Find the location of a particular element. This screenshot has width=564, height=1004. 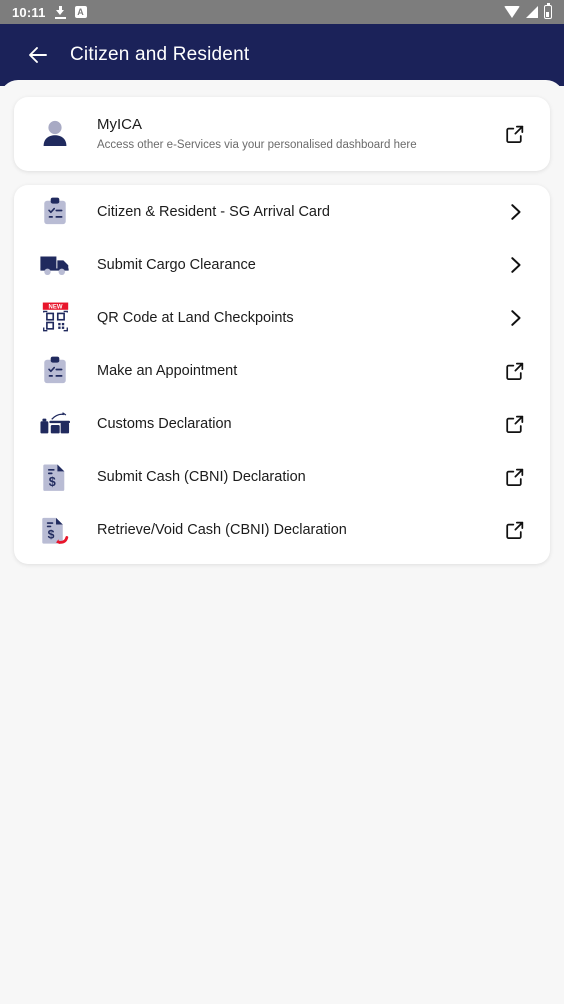

service-row: Submit Cash (CBNI) Declaration is located at coordinates (282, 476).